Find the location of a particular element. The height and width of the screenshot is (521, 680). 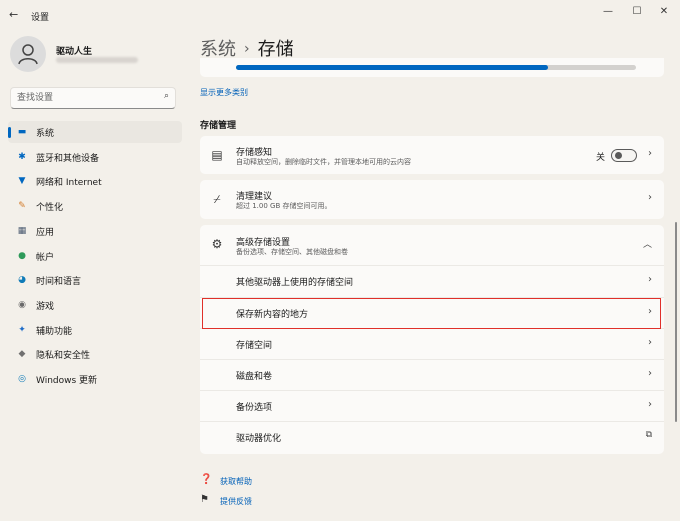

advanced-storage-header: ⚙ 高级存储设置 备份选项、存储空间、其他磁盘和卷 ︿ is located at coordinates (432, 245).